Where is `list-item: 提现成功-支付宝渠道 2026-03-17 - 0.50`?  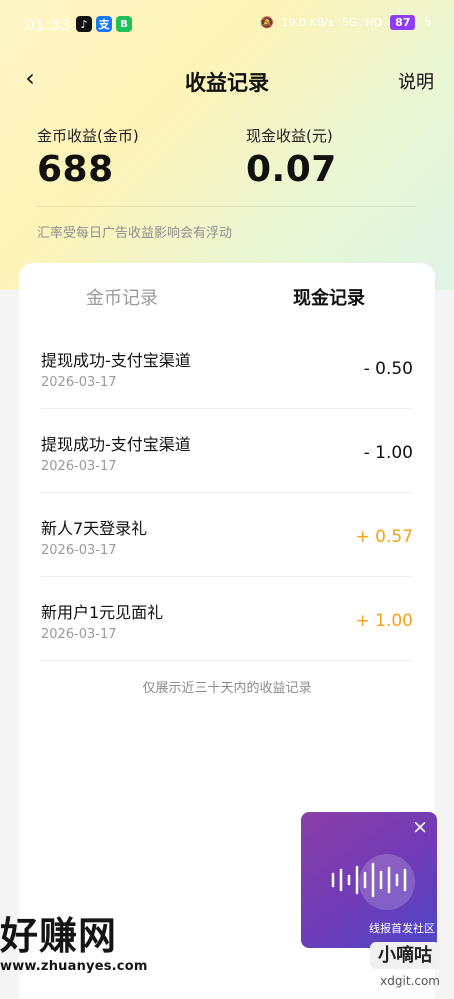 list-item: 提现成功-支付宝渠道 2026-03-17 - 0.50 is located at coordinates (227, 367).